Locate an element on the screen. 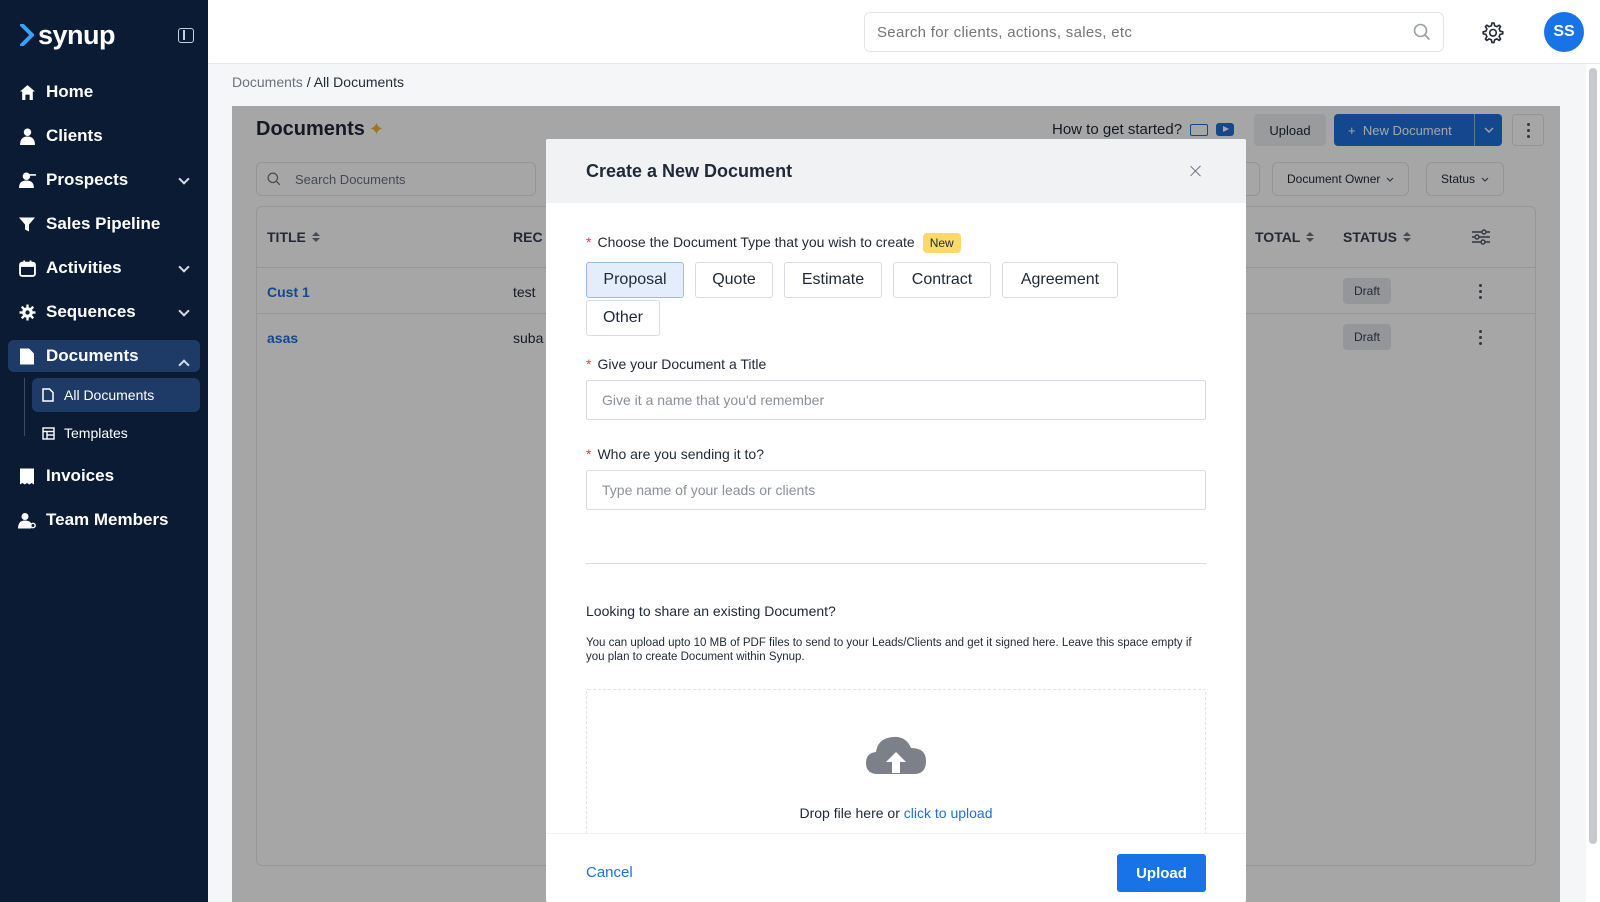 Image resolution: width=1600 pixels, height=902 pixels. global-search-input is located at coordinates (1145, 32).